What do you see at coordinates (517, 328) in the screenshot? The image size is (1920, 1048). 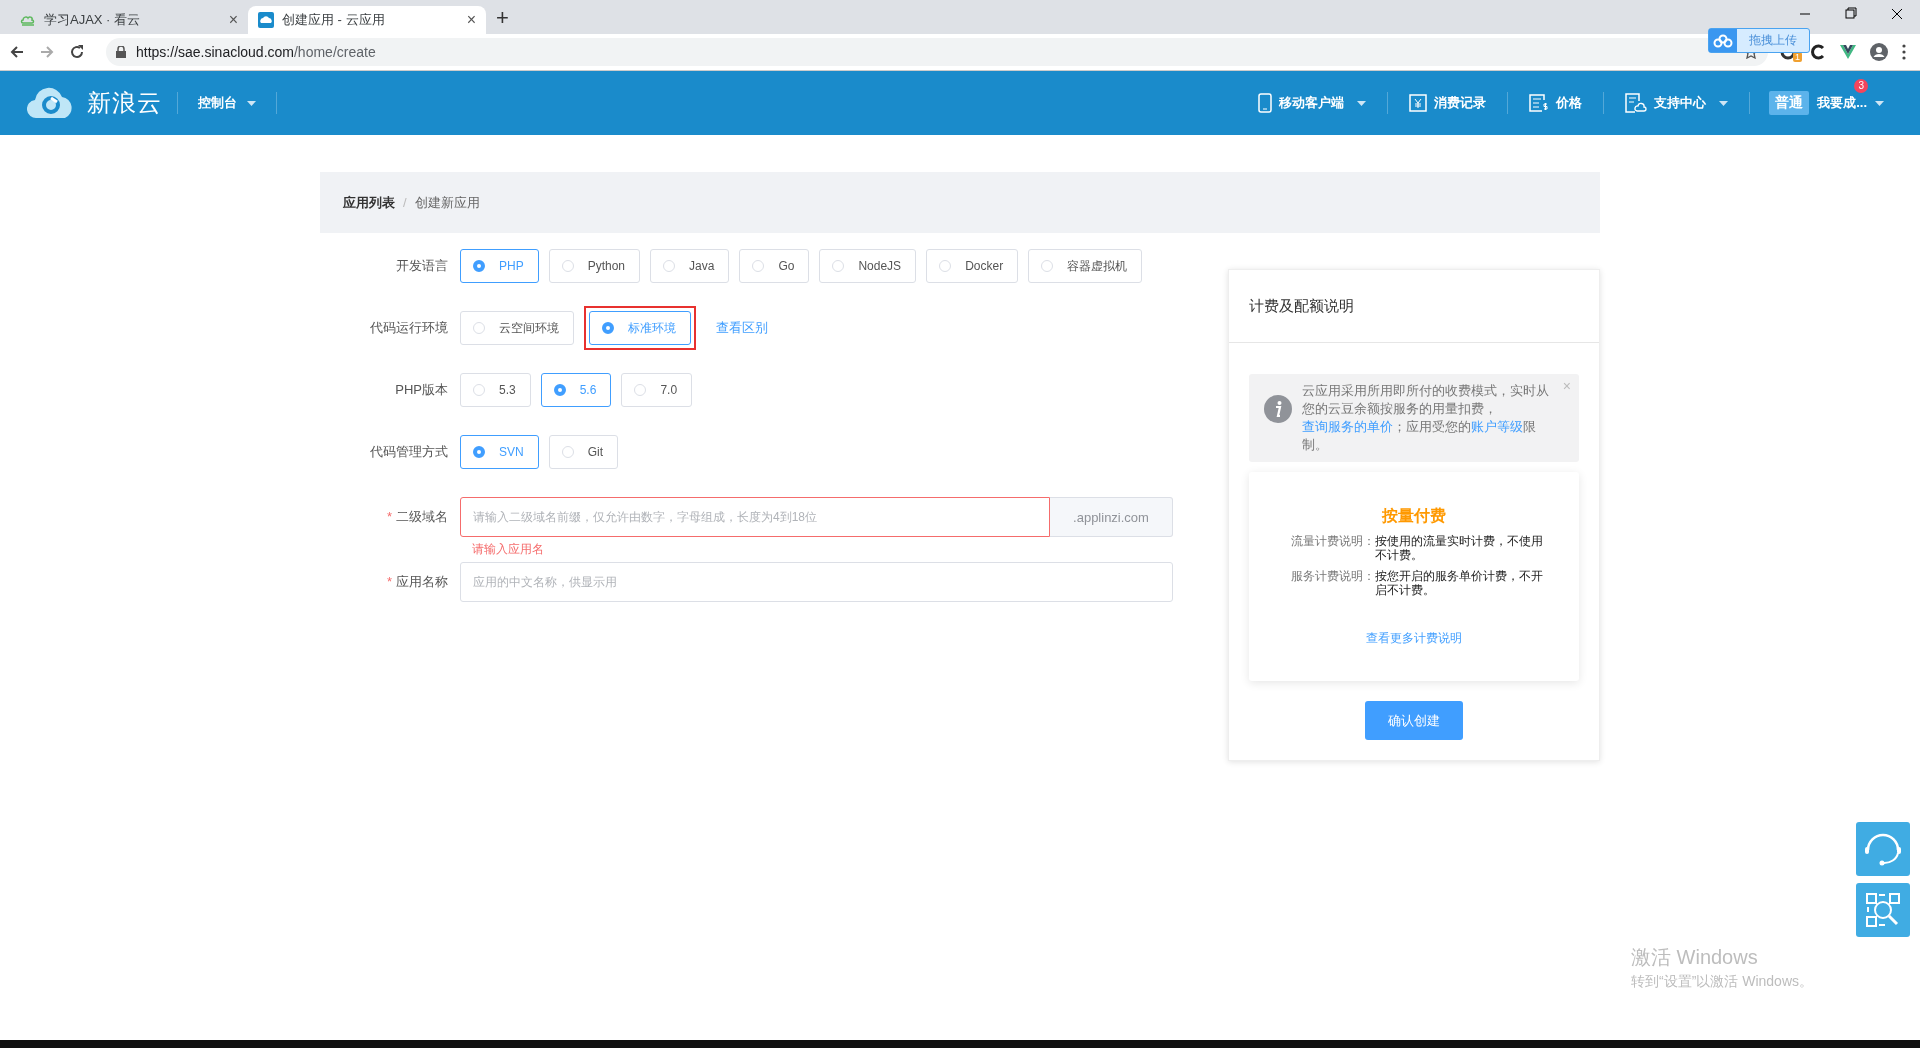 I see `radio-option: 云空间环境` at bounding box center [517, 328].